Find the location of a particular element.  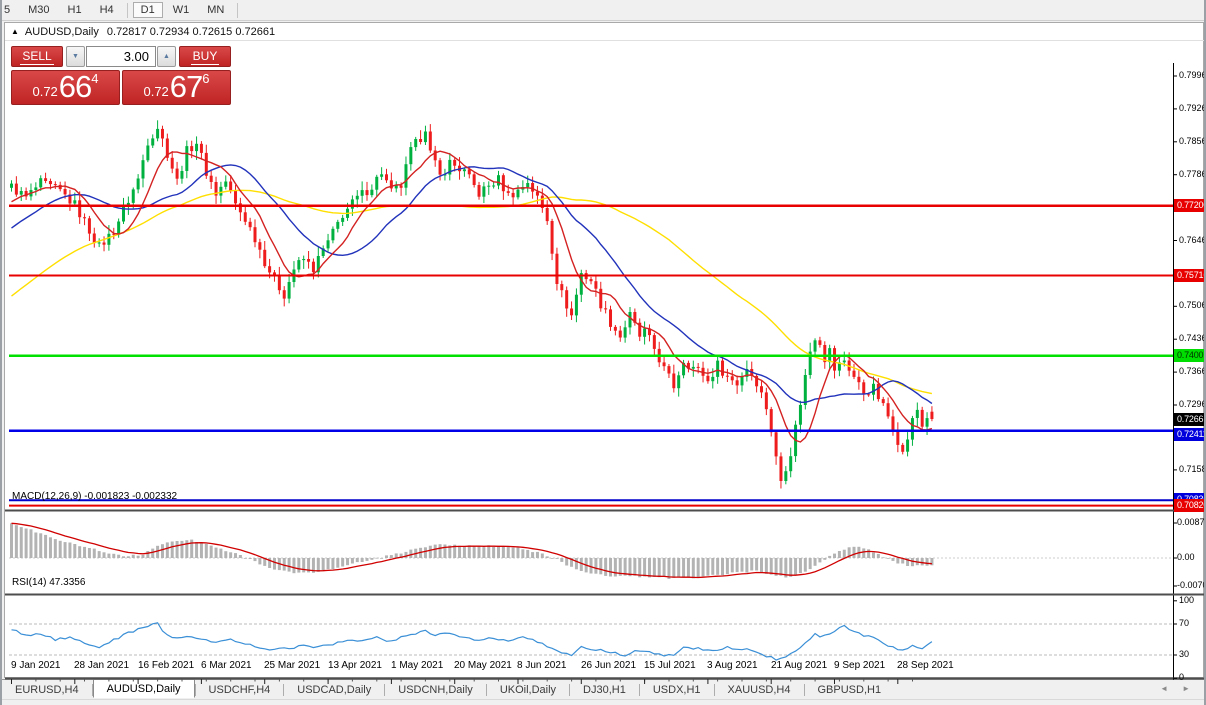

price-axis-tick-label: 0.71580 is located at coordinates (1191, 469).